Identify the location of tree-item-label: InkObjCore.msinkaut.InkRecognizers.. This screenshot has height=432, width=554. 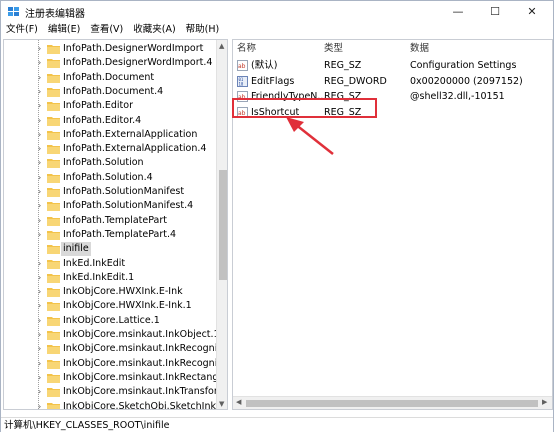
(145, 363).